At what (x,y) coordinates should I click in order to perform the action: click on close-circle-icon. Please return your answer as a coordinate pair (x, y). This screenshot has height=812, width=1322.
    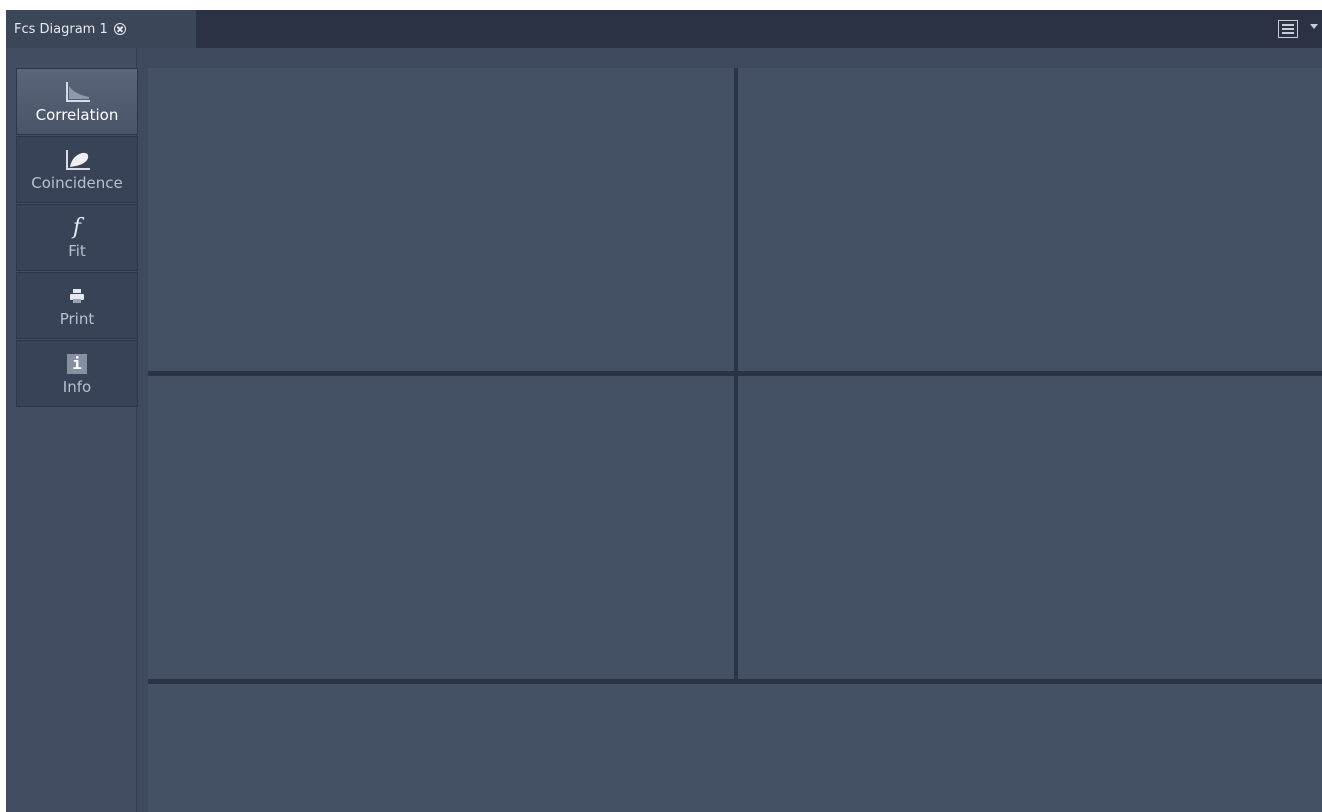
    Looking at the image, I should click on (119, 29).